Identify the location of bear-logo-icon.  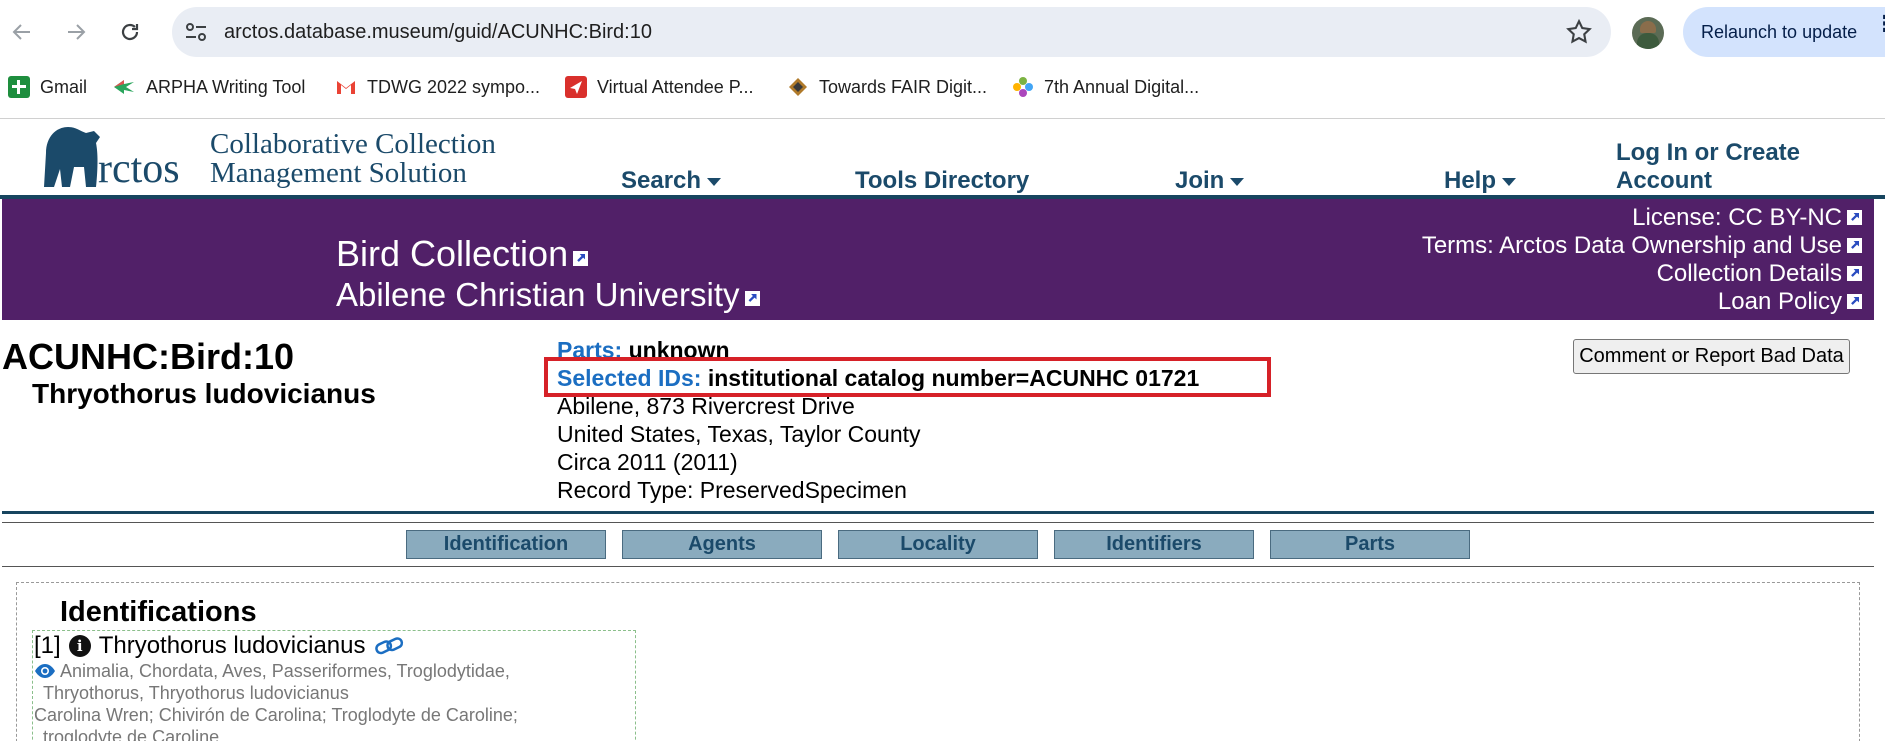
(72, 157).